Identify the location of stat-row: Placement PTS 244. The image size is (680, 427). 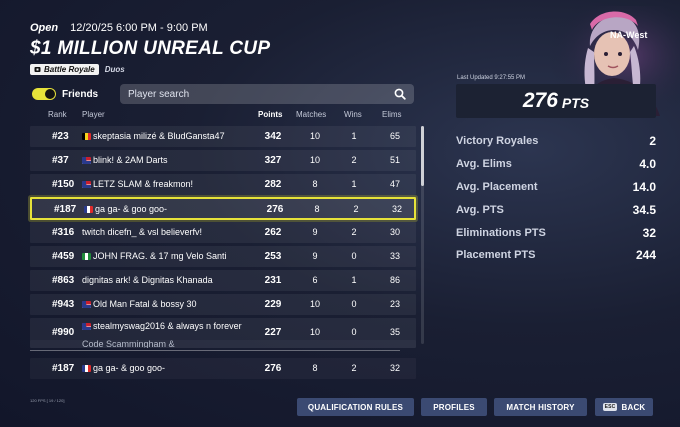
(556, 255).